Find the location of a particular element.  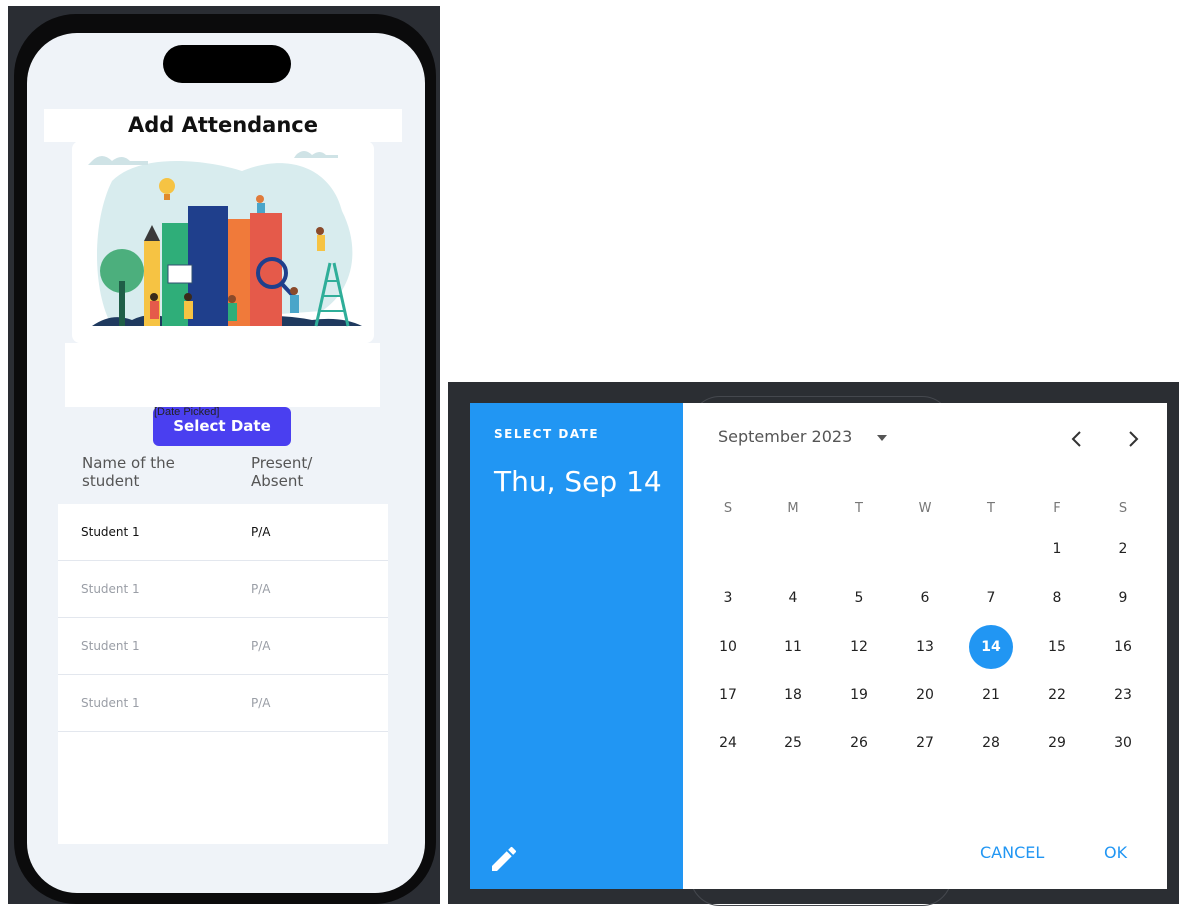

caret-down-icon is located at coordinates (882, 438).